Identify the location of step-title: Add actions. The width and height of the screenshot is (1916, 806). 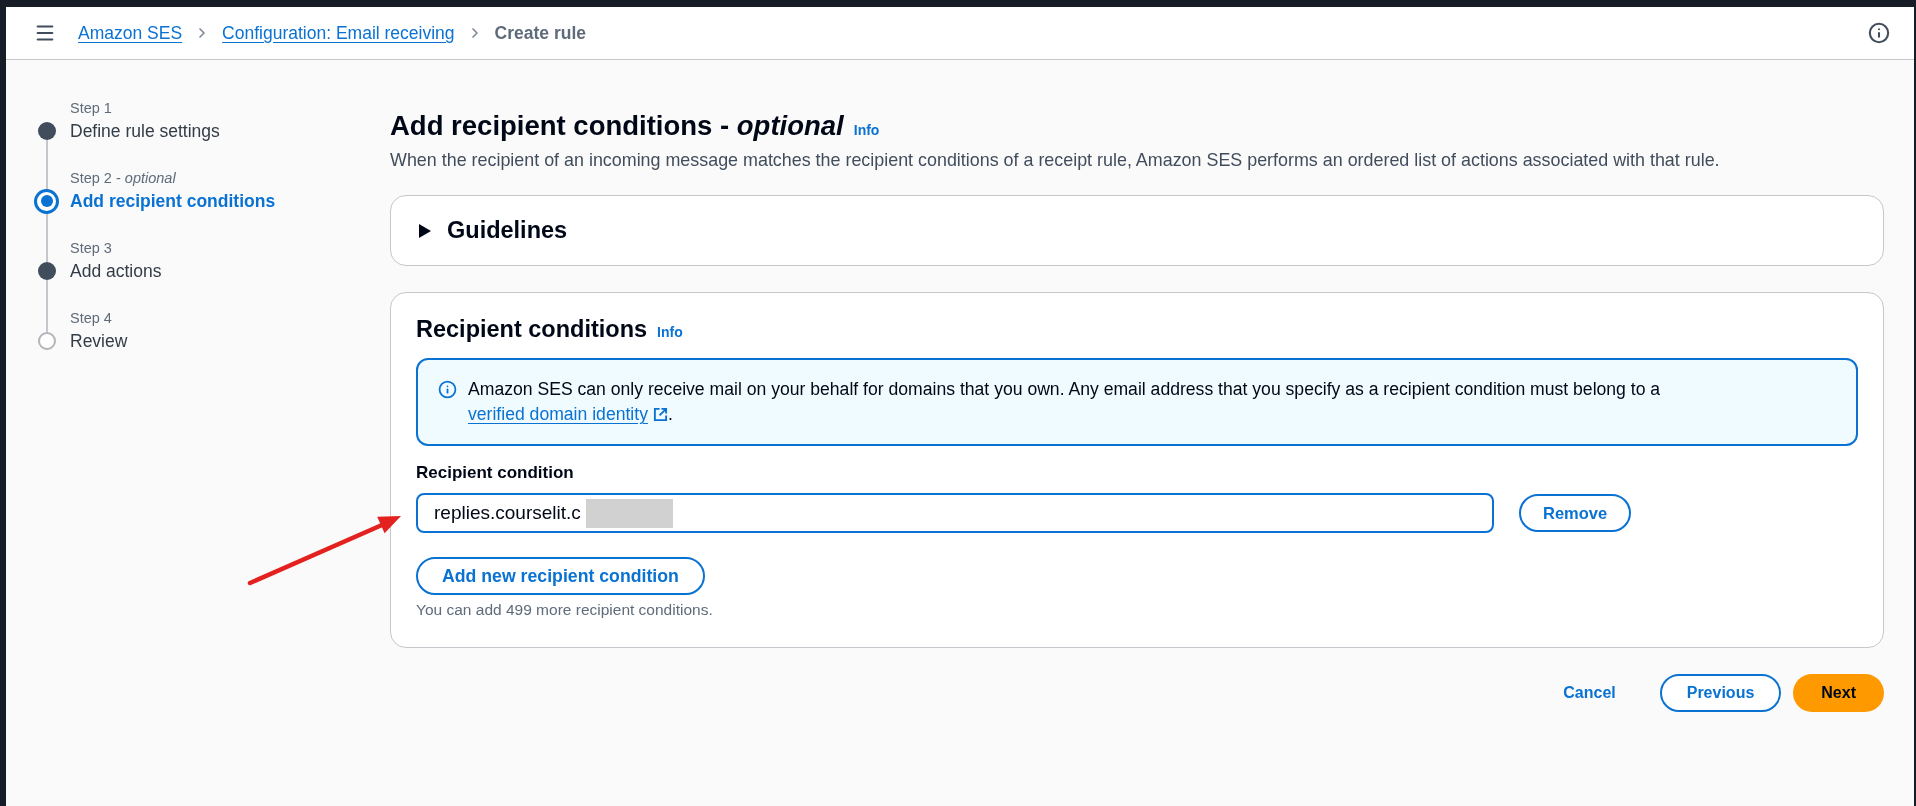
(116, 271).